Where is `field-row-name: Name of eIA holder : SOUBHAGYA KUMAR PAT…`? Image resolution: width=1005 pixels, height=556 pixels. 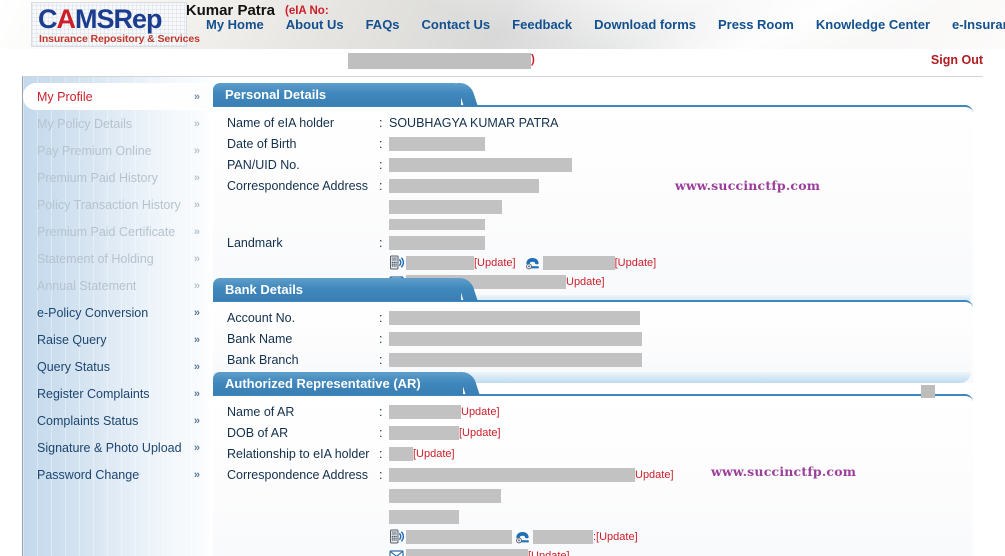 field-row-name: Name of eIA holder : SOUBHAGYA KUMAR PAT… is located at coordinates (593, 122).